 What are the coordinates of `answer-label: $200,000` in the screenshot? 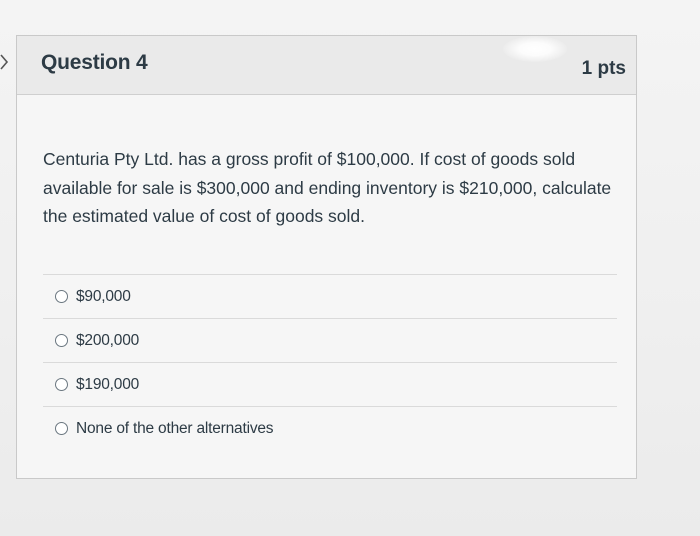 It's located at (108, 340).